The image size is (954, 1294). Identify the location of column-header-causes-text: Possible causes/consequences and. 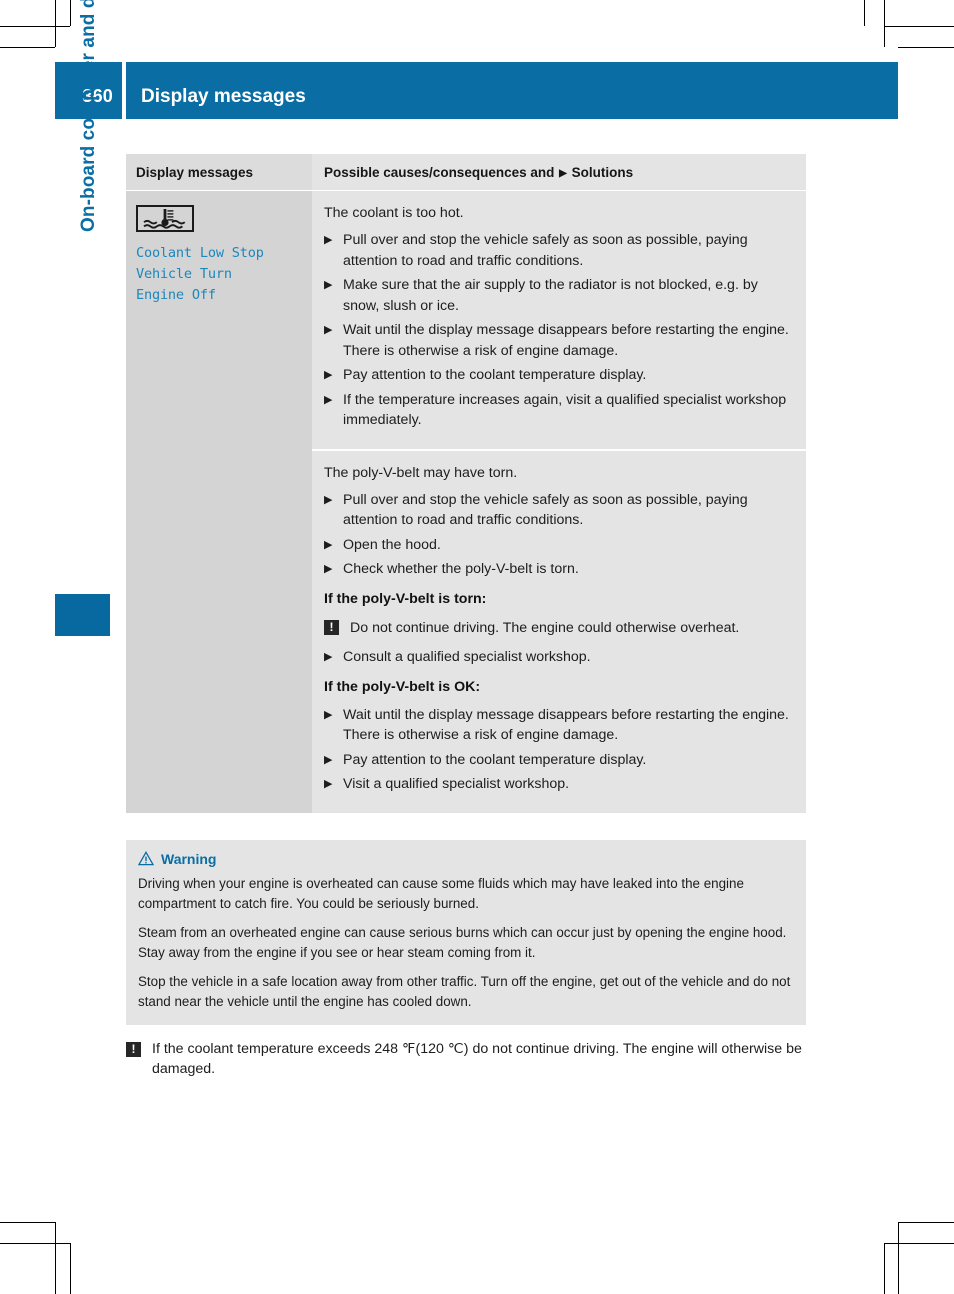
(439, 172).